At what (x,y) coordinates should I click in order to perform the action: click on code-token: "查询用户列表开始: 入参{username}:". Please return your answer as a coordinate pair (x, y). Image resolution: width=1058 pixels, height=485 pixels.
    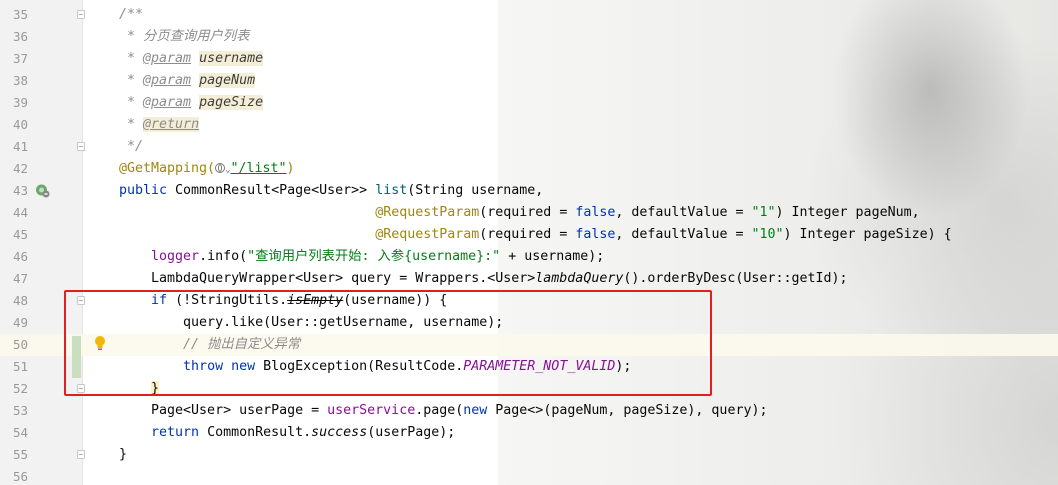
    Looking at the image, I should click on (374, 256).